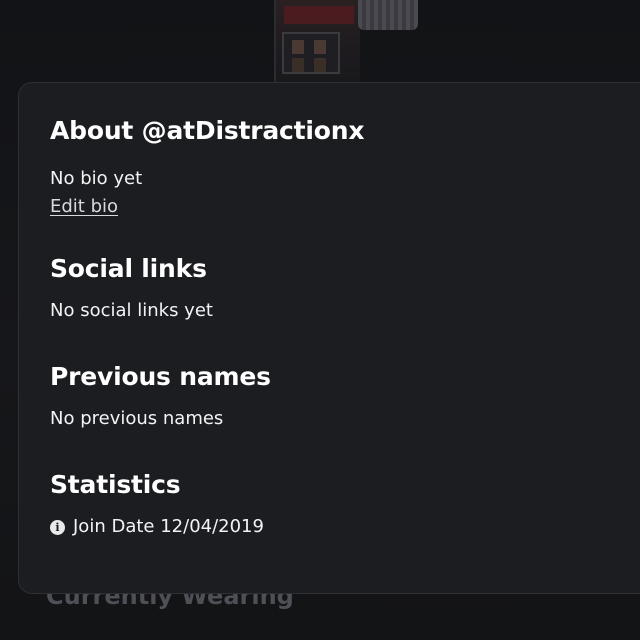  I want to click on info-icon: i, so click(57, 527).